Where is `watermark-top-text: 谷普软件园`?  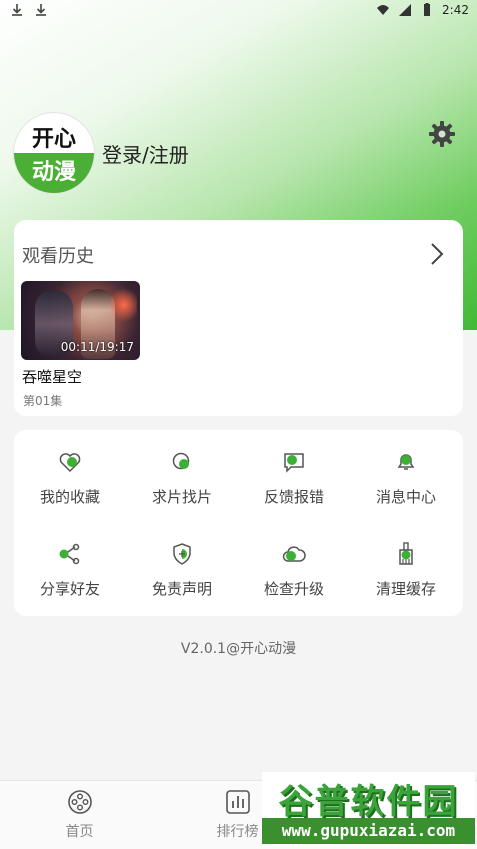 watermark-top-text: 谷普软件园 is located at coordinates (368, 802).